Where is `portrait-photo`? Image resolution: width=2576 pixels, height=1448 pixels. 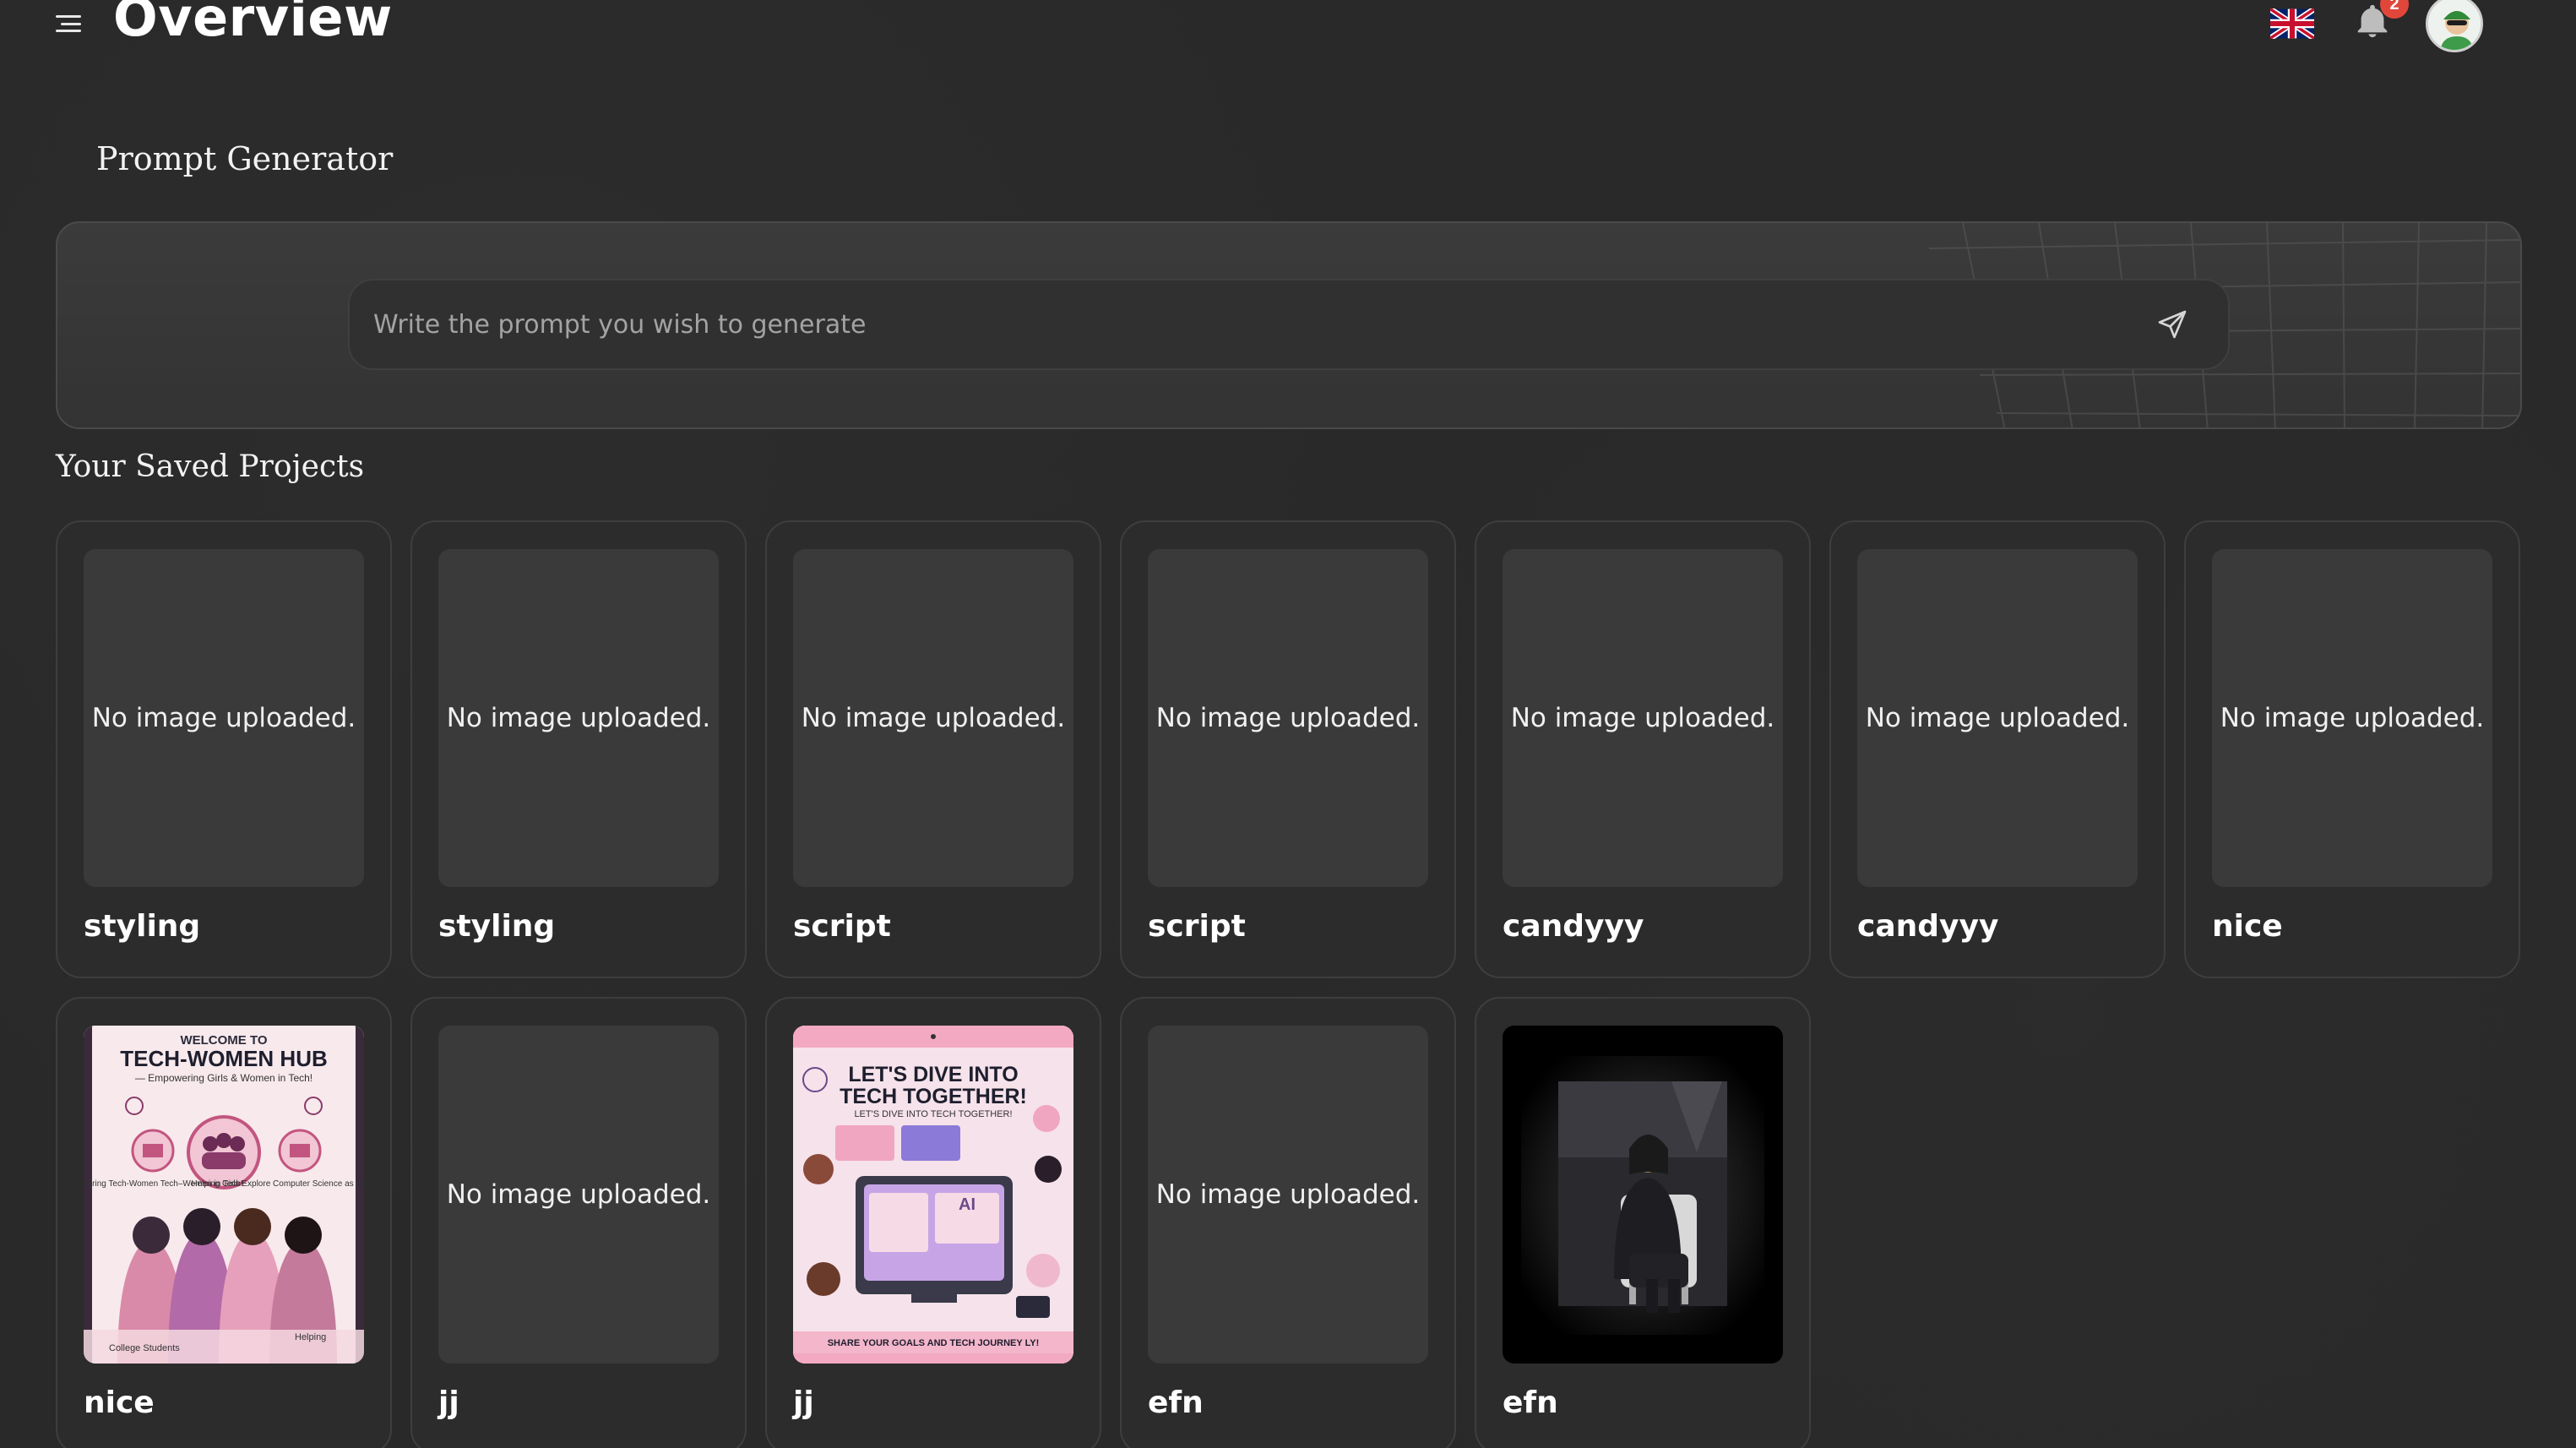
portrait-photo is located at coordinates (1643, 1195).